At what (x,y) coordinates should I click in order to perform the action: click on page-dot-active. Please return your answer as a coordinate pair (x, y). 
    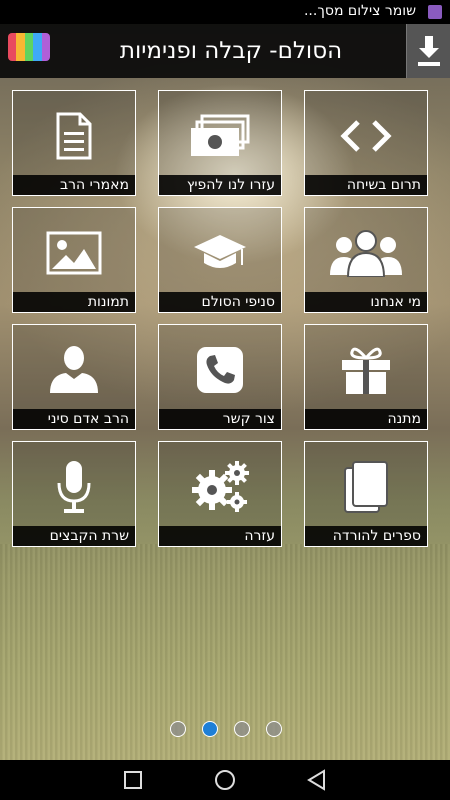
    Looking at the image, I should click on (210, 729).